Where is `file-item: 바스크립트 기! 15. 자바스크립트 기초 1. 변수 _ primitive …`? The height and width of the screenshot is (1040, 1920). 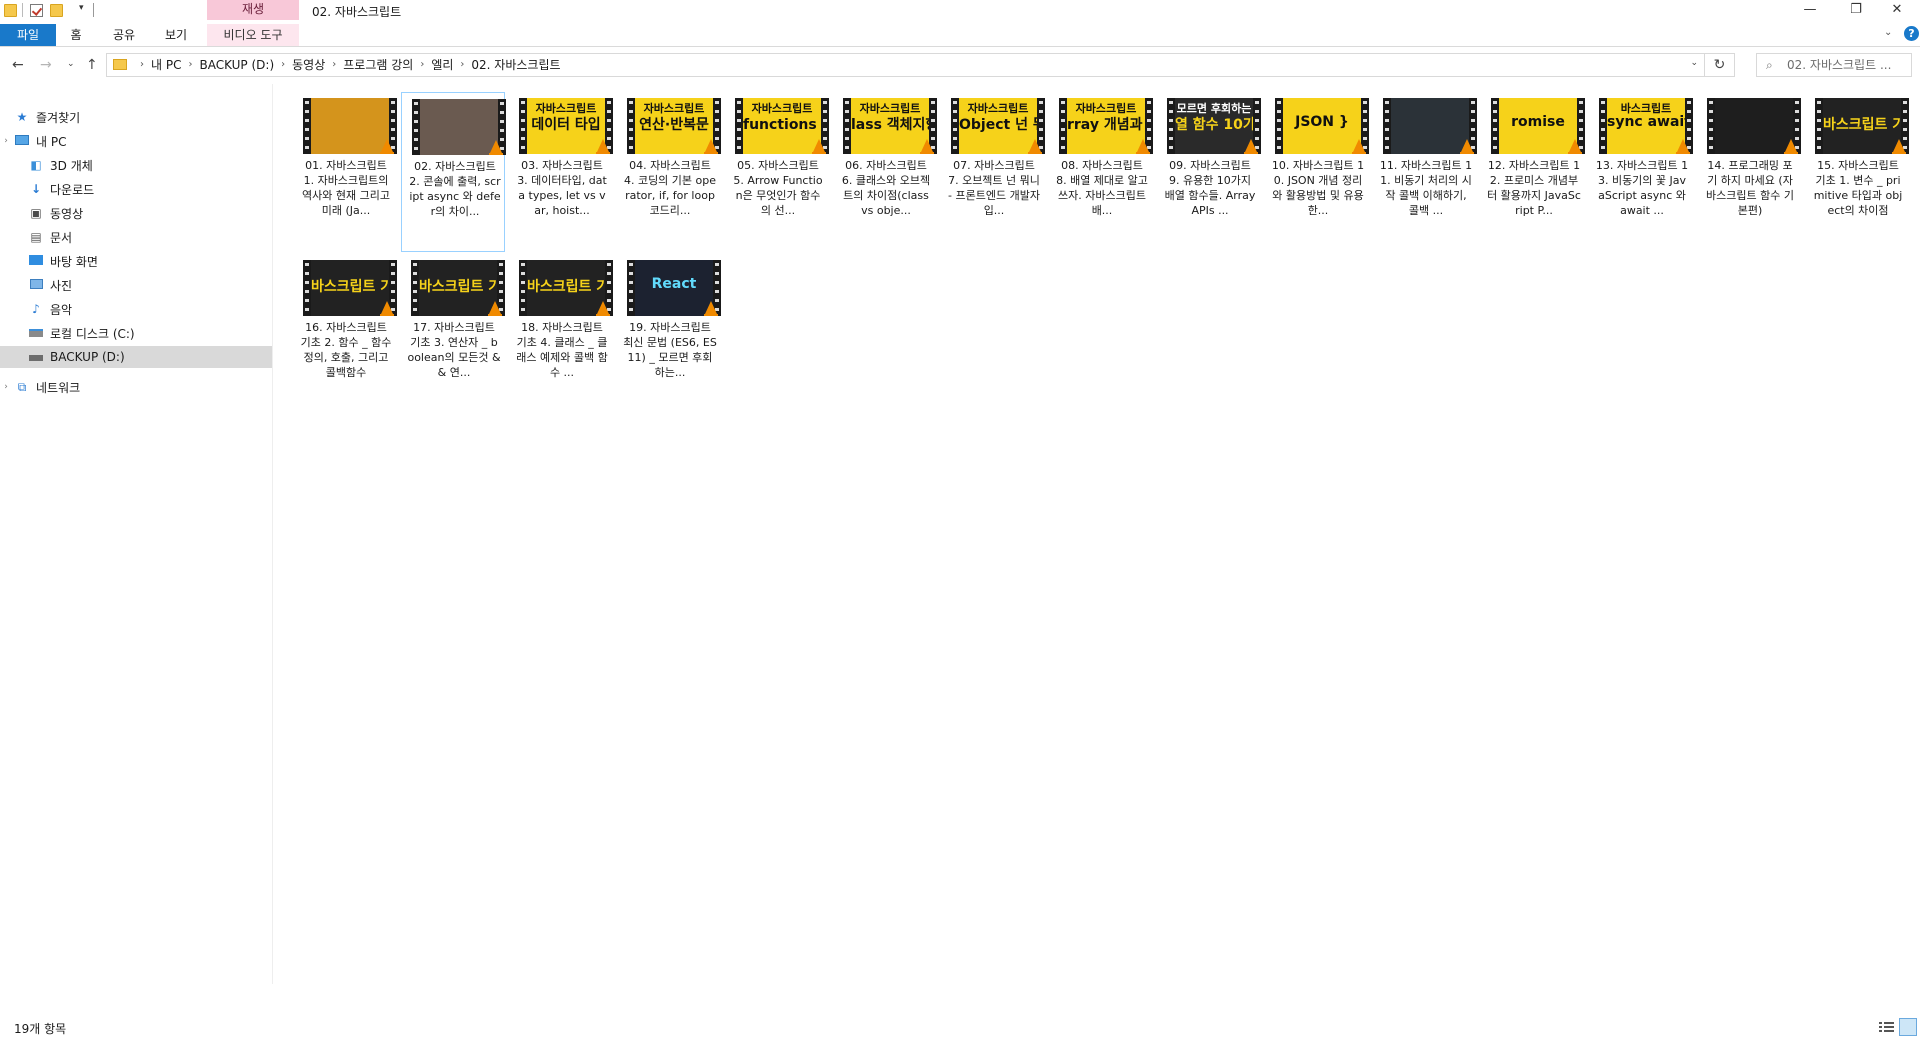
file-item: 바스크립트 기! 15. 자바스크립트 기초 1. 변수 _ primitive … is located at coordinates (1857, 172).